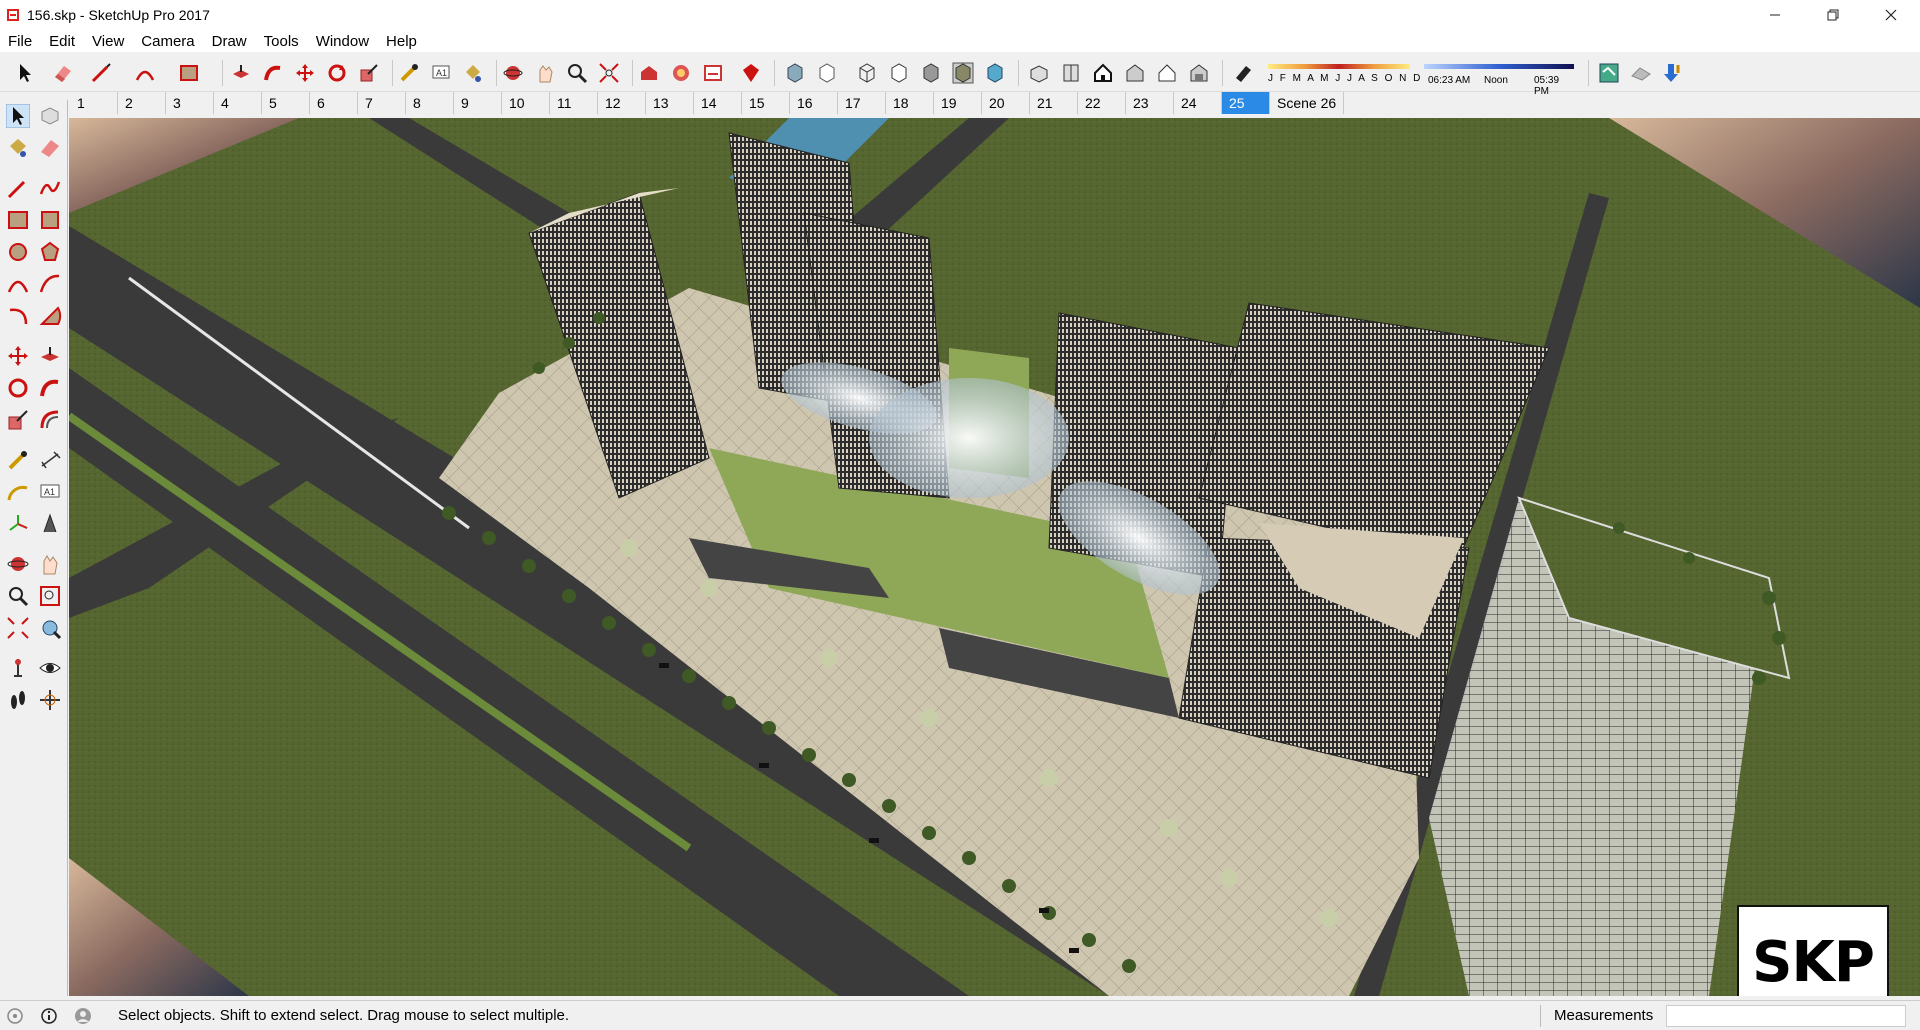  I want to click on scene-tab: 2, so click(142, 103).